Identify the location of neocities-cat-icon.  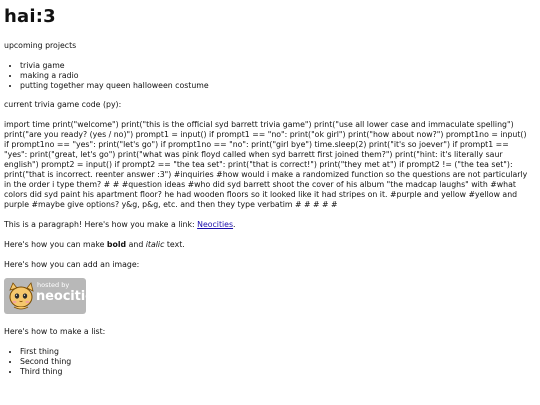
(21, 296).